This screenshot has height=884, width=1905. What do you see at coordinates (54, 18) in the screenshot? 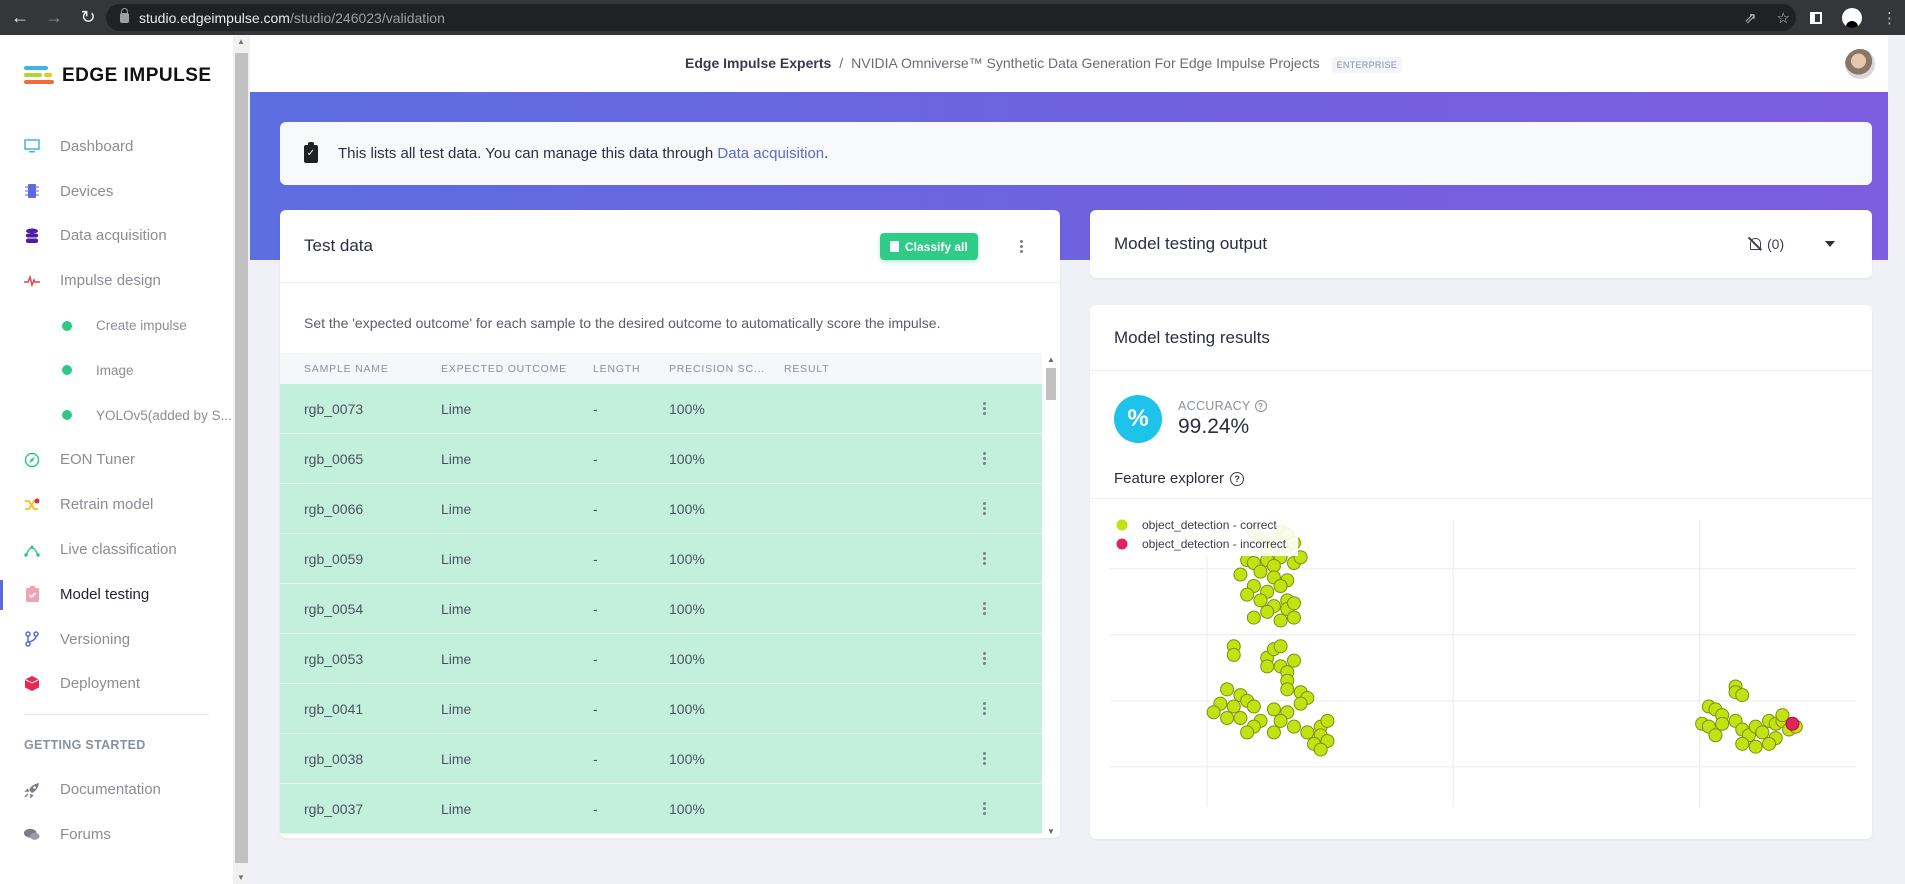
I see `forward-button: →` at bounding box center [54, 18].